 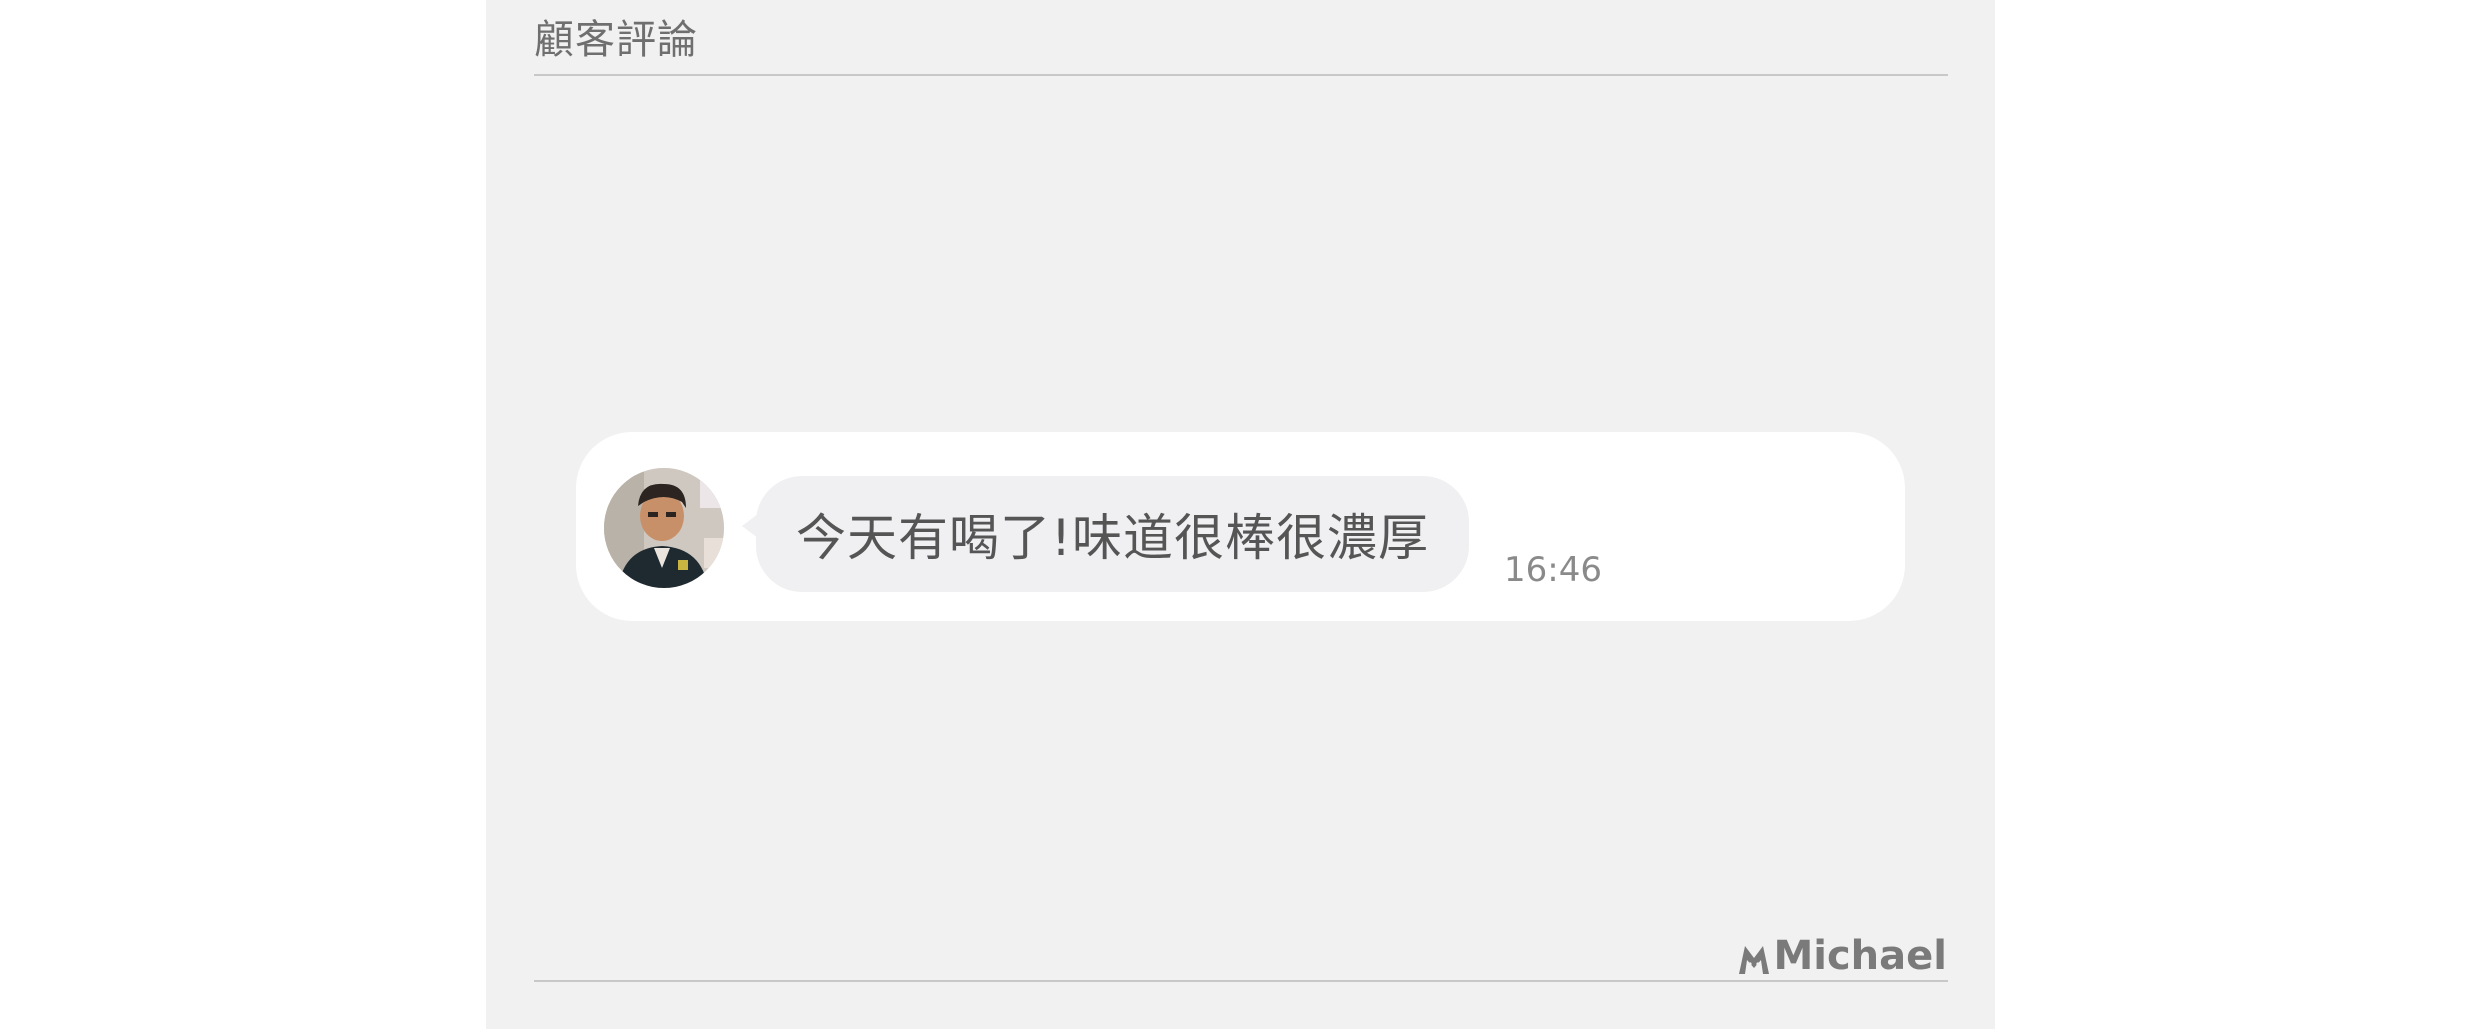 I want to click on watermark-logo: Michael, so click(x=1842, y=956).